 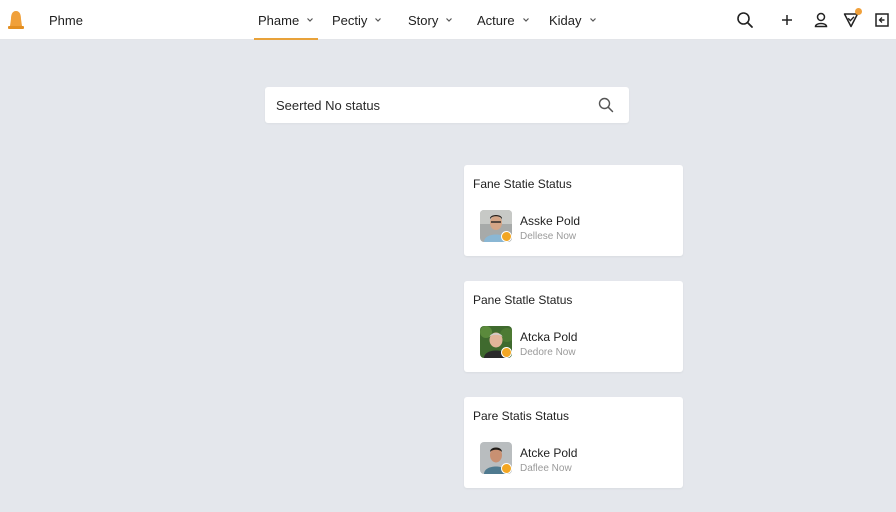 I want to click on tab-label: Acture, so click(x=496, y=20).